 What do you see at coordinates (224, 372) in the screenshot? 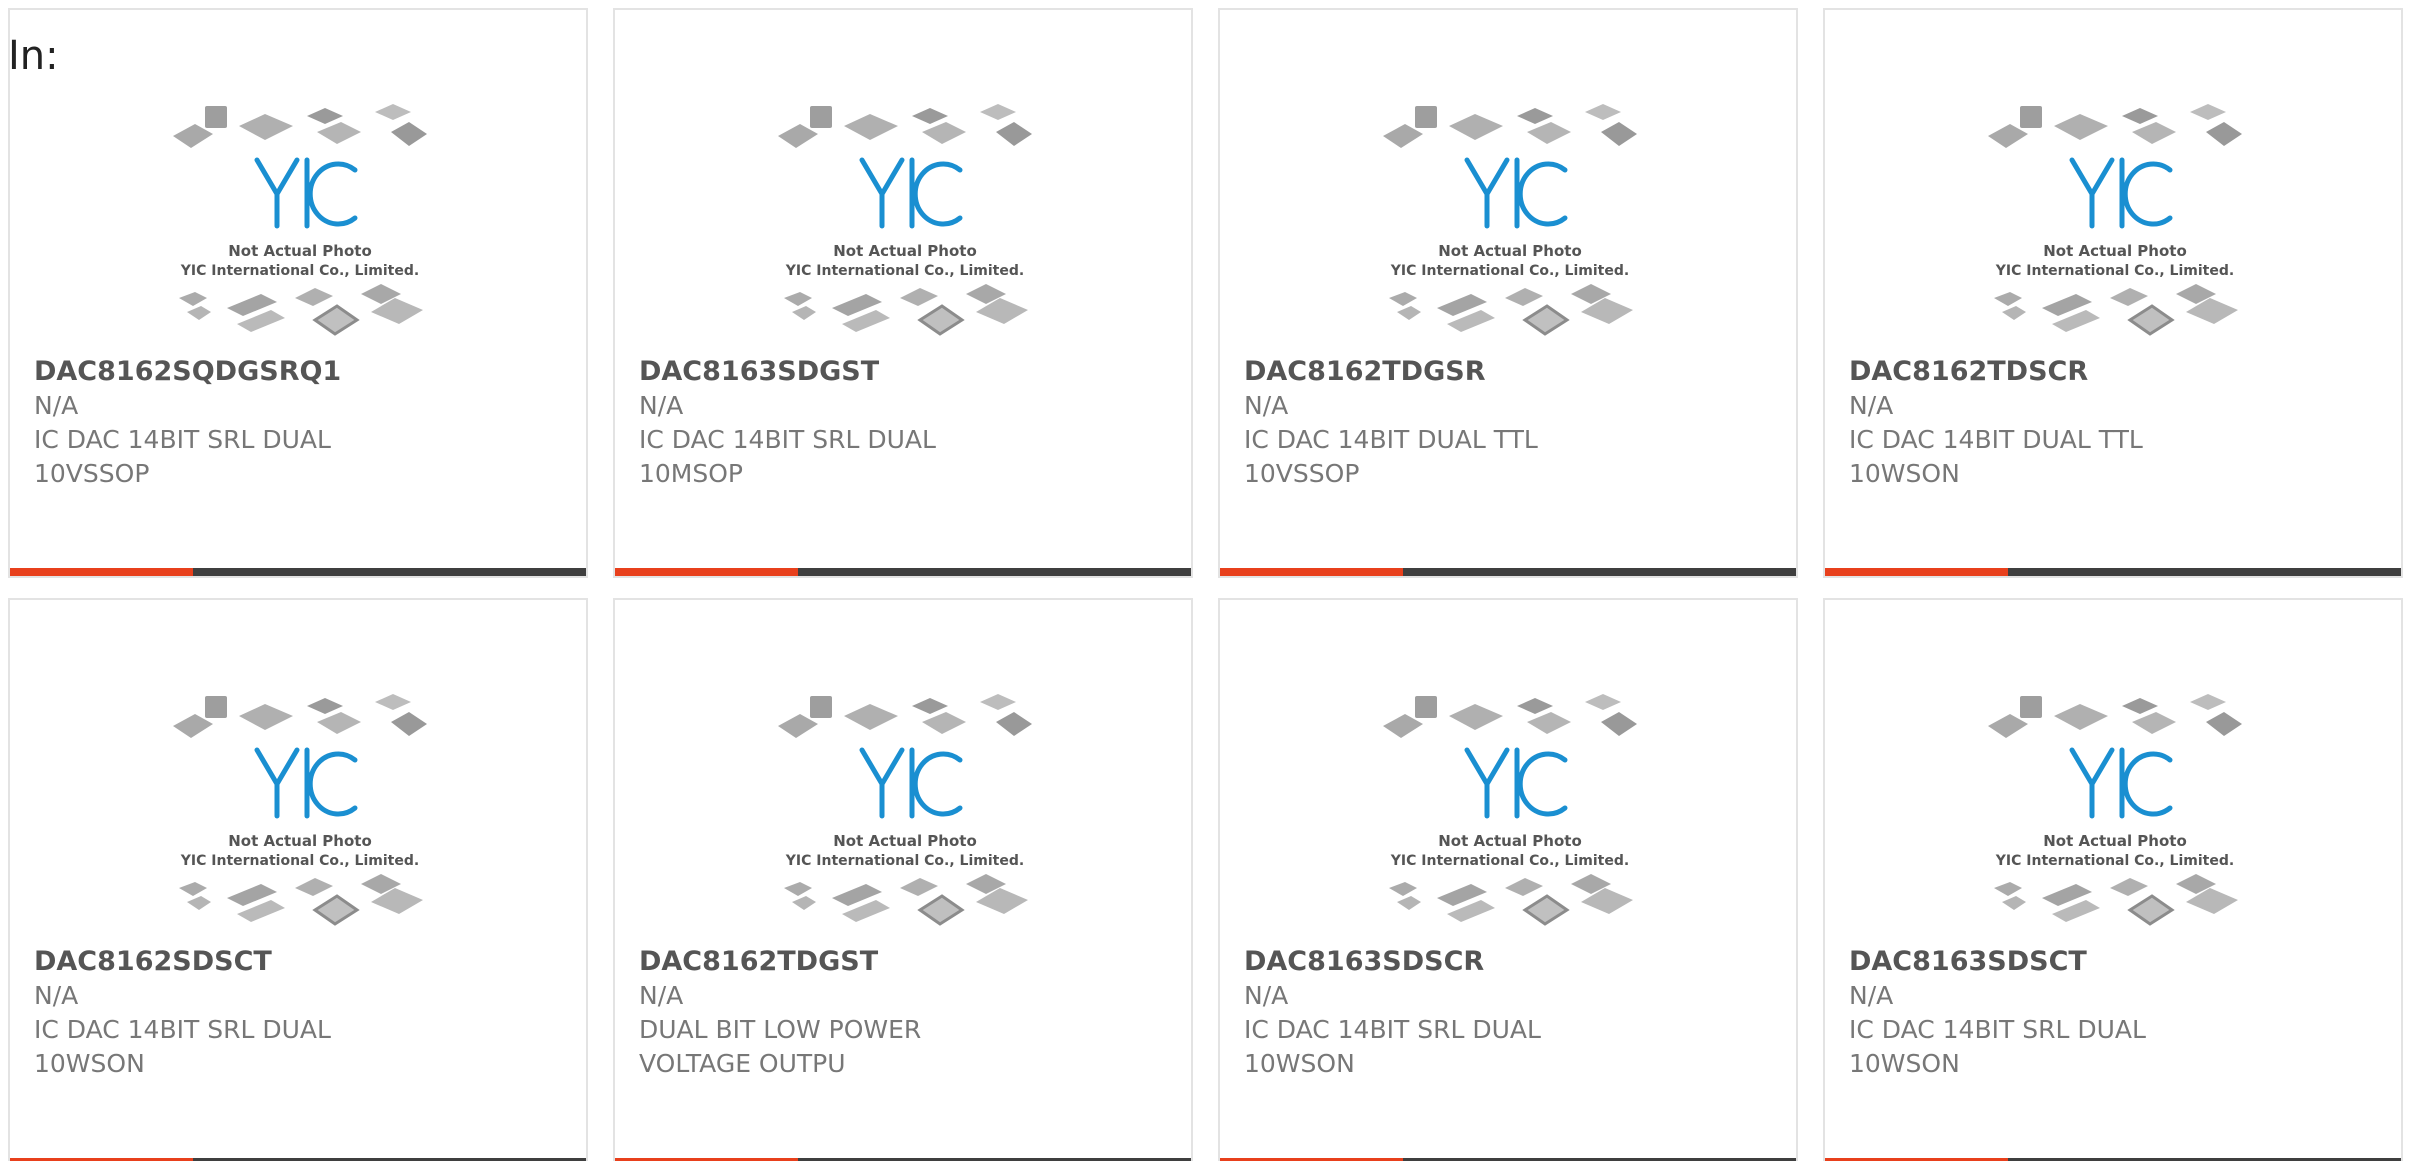
I see `part-number-link: DAC8162SQDGSRQ1` at bounding box center [224, 372].